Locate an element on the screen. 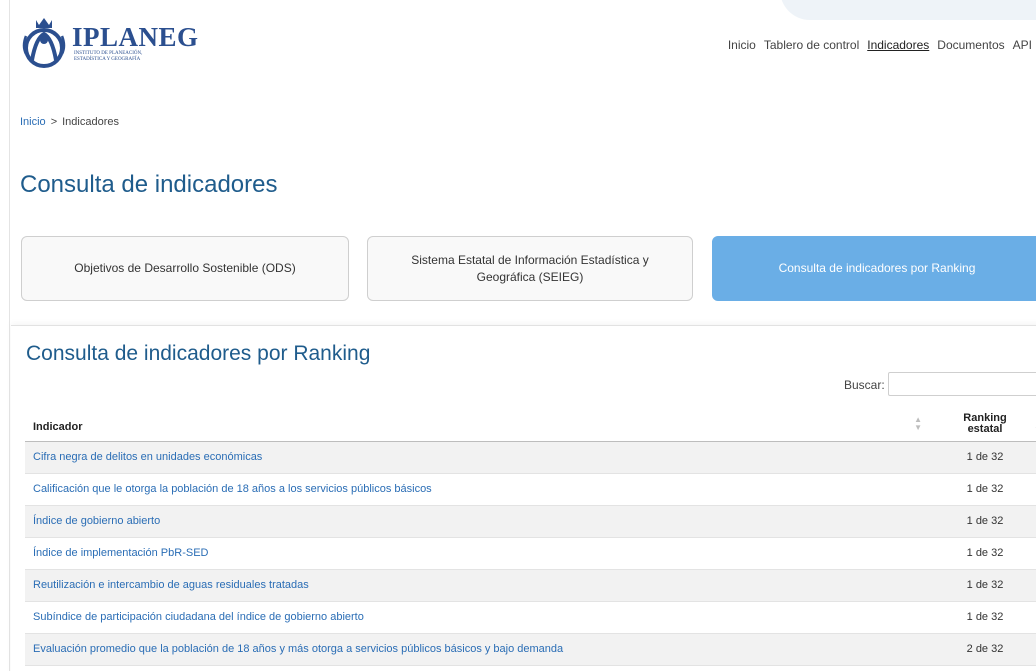 The width and height of the screenshot is (1036, 671). column-header-indicador-label: Indicador is located at coordinates (58, 426).